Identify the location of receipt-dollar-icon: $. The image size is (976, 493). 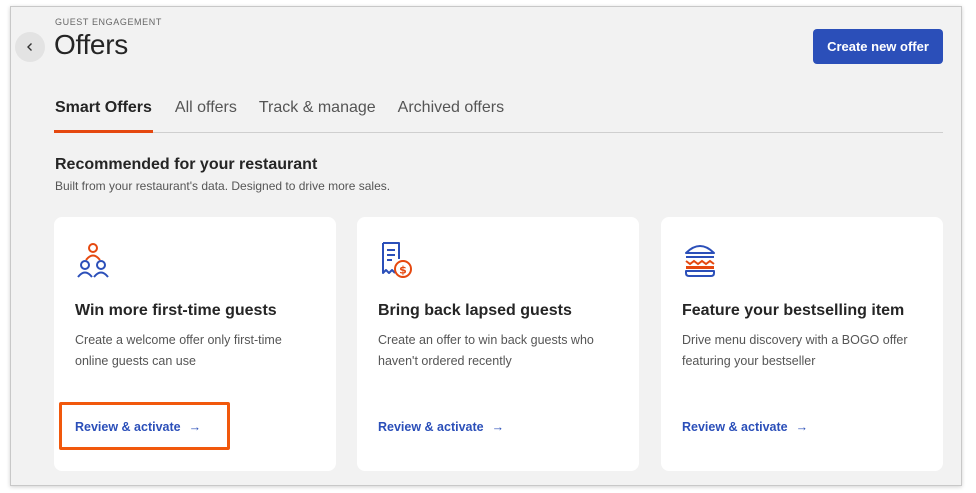
(397, 260).